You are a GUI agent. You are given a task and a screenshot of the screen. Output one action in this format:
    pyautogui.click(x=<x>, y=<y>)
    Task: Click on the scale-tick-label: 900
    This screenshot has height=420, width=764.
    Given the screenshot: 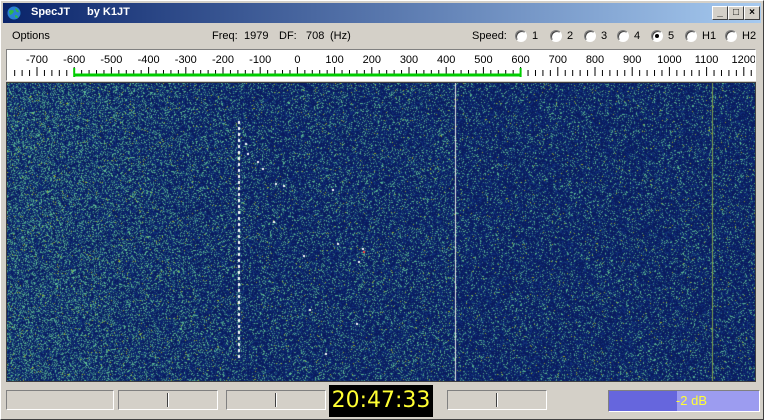 What is the action you would take?
    pyautogui.click(x=632, y=60)
    